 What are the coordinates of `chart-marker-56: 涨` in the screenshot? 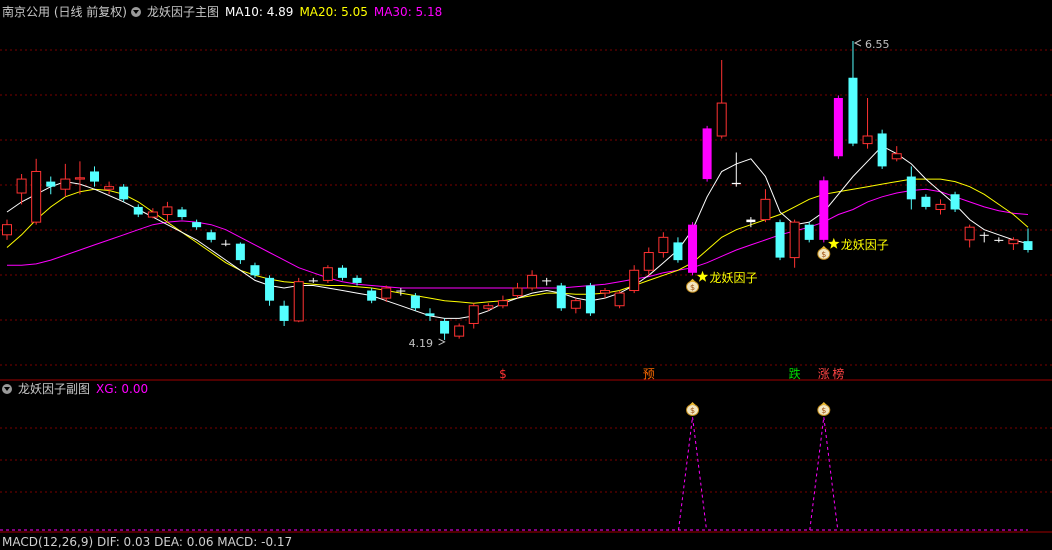 It's located at (824, 373).